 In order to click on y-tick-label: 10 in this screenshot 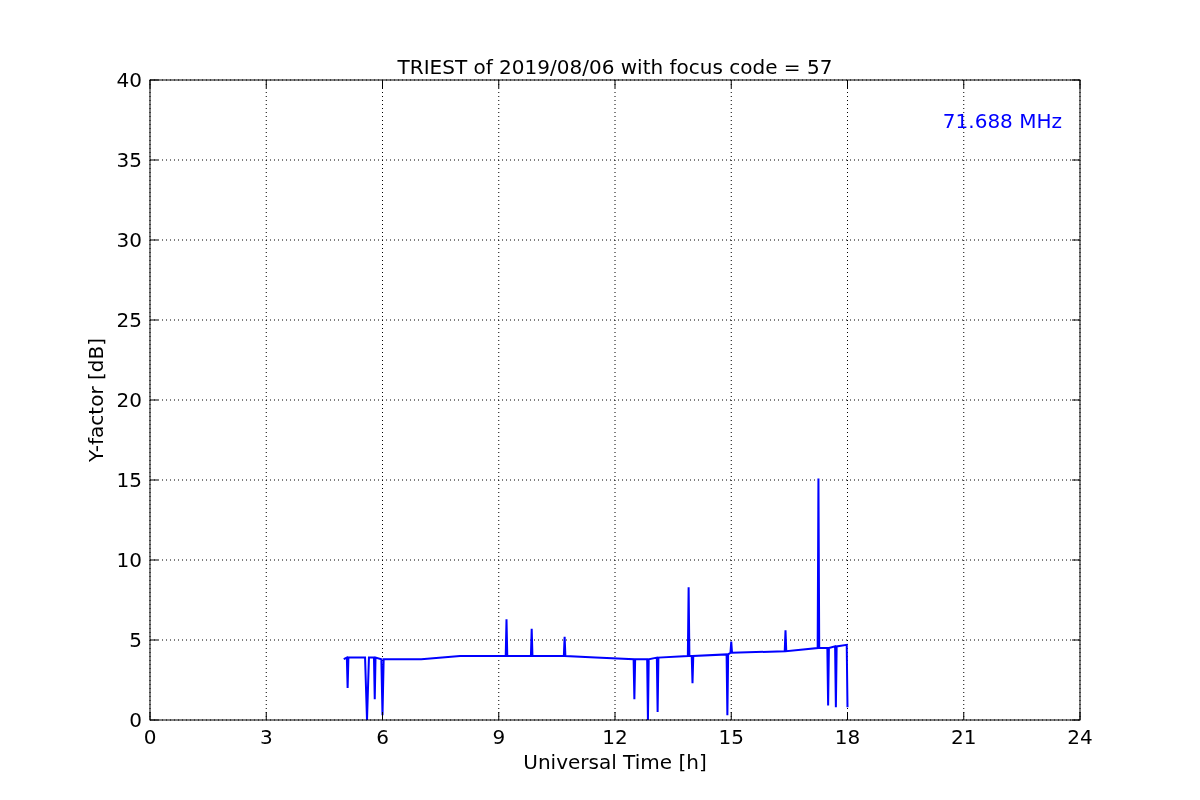, I will do `click(129, 560)`.